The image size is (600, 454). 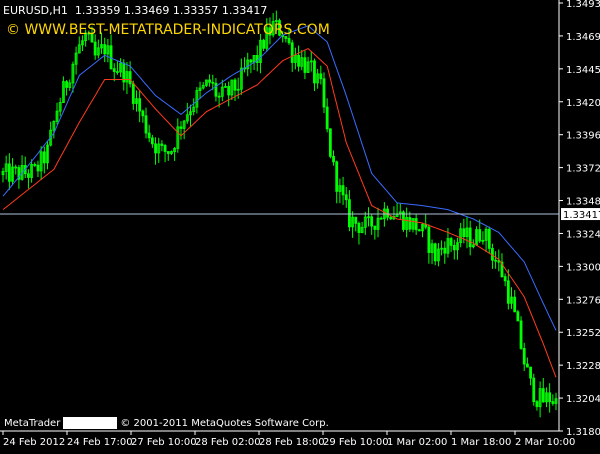 I want to click on y-tick-label: 1.33965, so click(x=583, y=136).